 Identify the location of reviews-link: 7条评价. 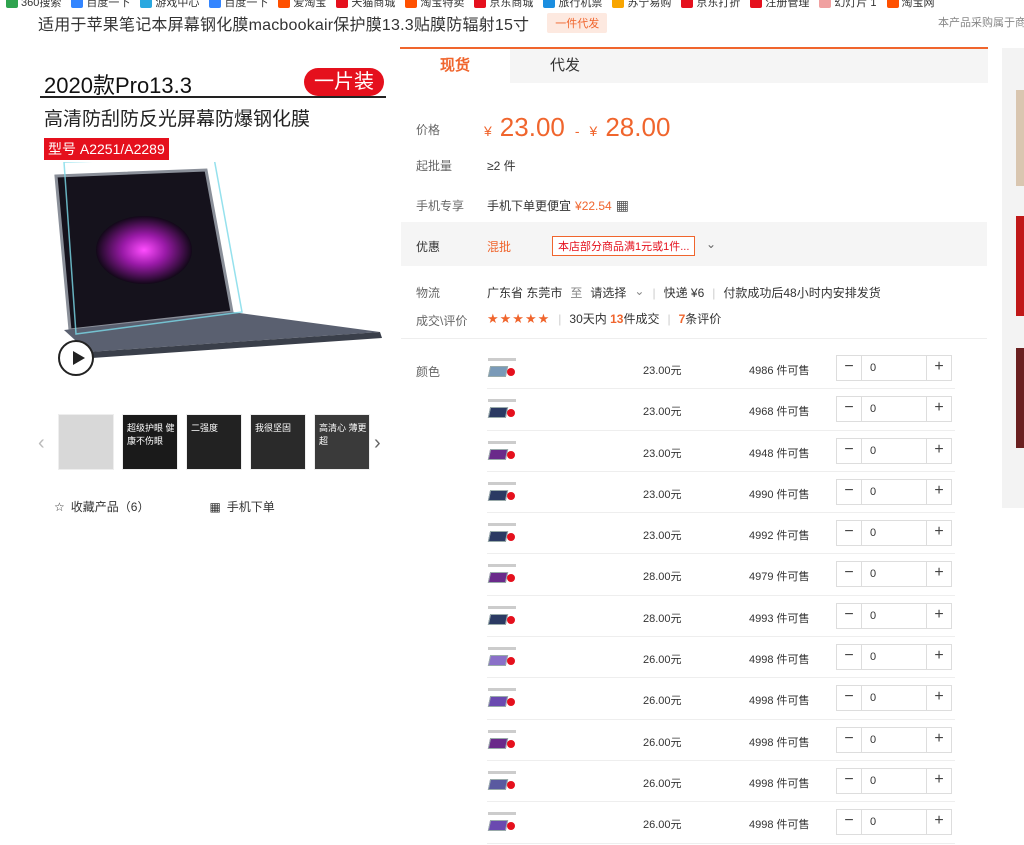
(700, 318).